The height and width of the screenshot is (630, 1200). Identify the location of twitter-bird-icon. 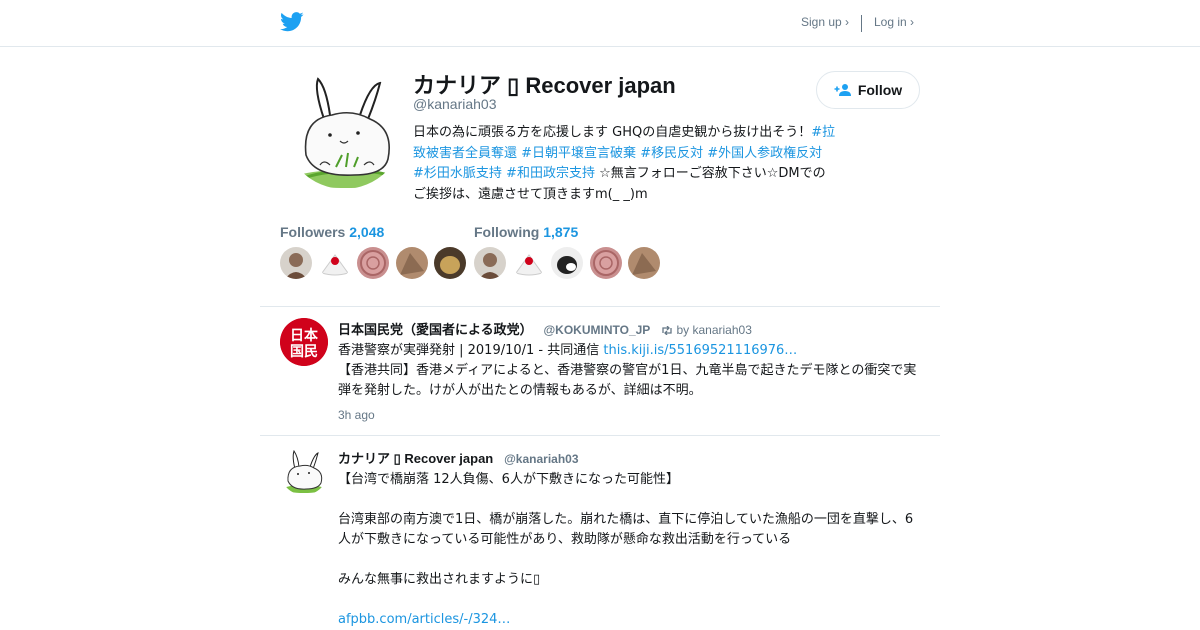
(292, 22).